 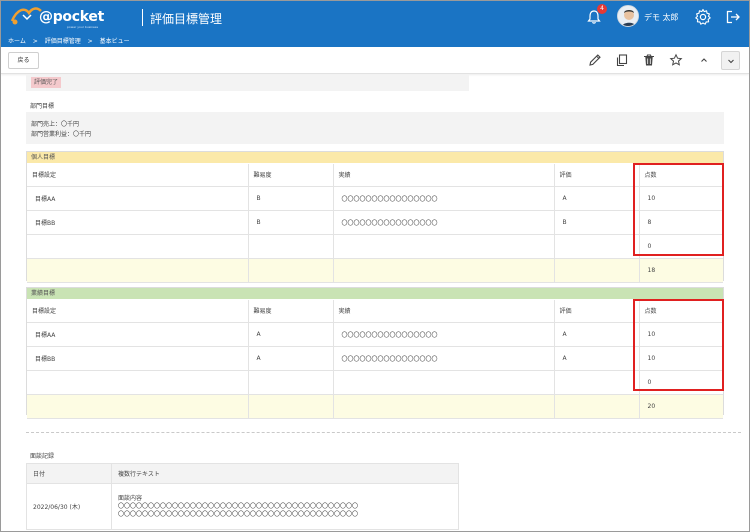 I want to click on user-photo-icon, so click(x=628, y=16).